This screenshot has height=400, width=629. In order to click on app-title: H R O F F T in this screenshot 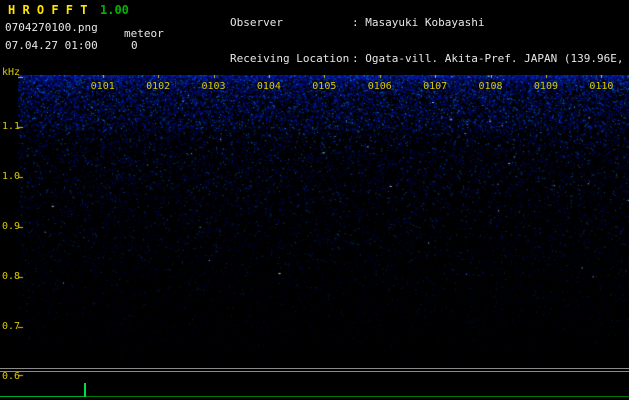, I will do `click(48, 10)`.